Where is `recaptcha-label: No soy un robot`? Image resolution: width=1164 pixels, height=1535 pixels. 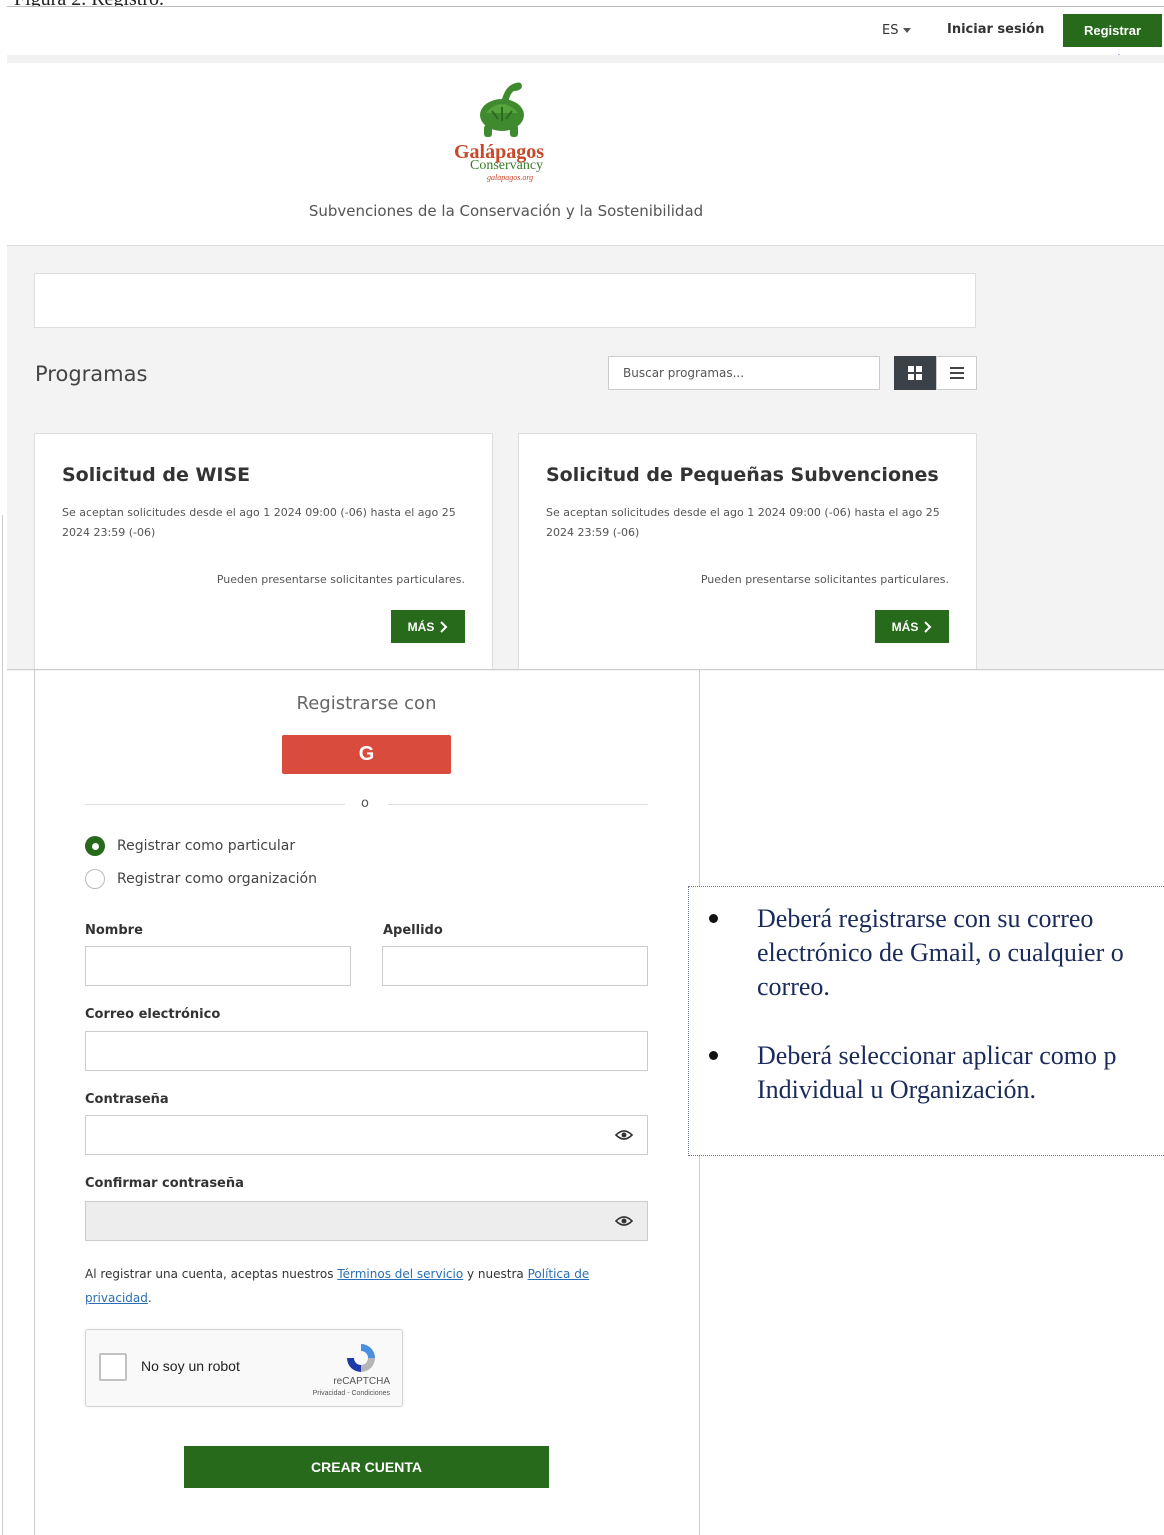
recaptcha-label: No soy un robot is located at coordinates (190, 1366).